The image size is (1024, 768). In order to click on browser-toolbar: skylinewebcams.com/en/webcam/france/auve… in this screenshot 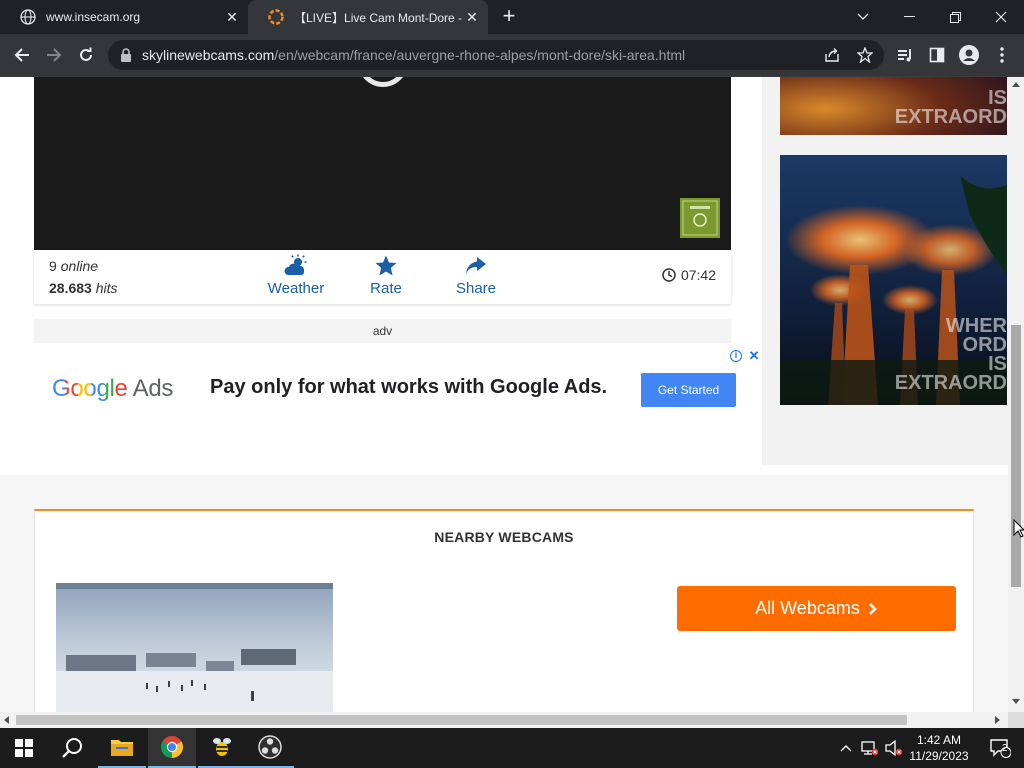, I will do `click(512, 55)`.